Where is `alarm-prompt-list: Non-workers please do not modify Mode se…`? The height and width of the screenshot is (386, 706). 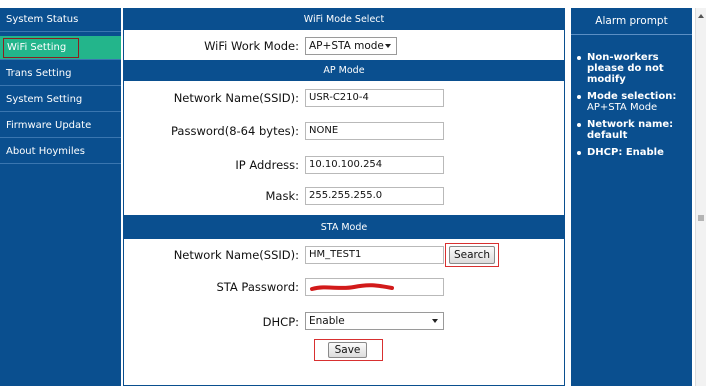
alarm-prompt-list: Non-workers please do not modify Mode se… is located at coordinates (630, 108).